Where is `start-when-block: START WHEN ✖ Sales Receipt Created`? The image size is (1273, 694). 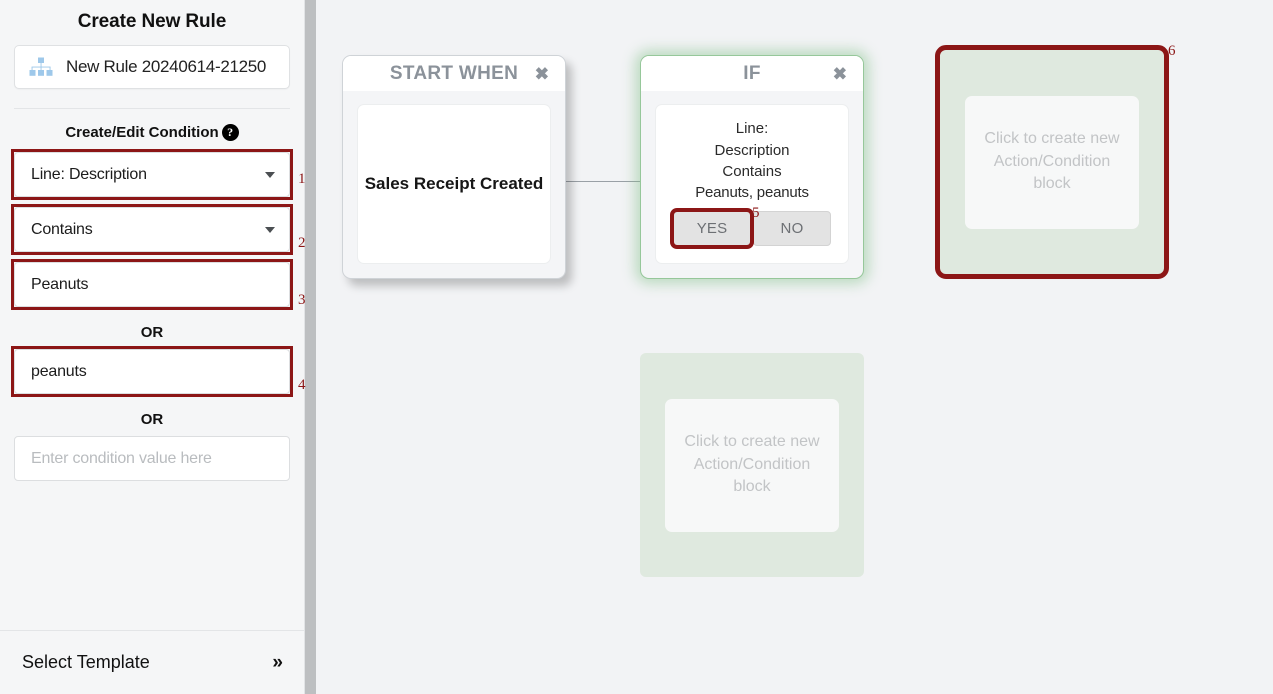
start-when-block: START WHEN ✖ Sales Receipt Created is located at coordinates (454, 167).